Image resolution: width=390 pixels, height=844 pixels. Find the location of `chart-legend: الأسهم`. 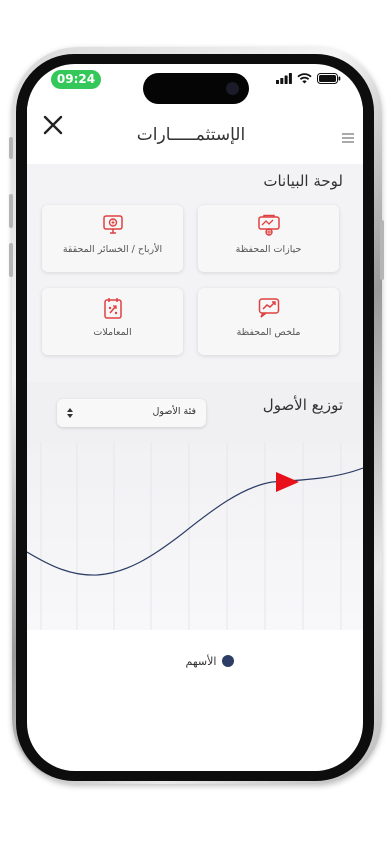

chart-legend: الأسهم is located at coordinates (195, 661).